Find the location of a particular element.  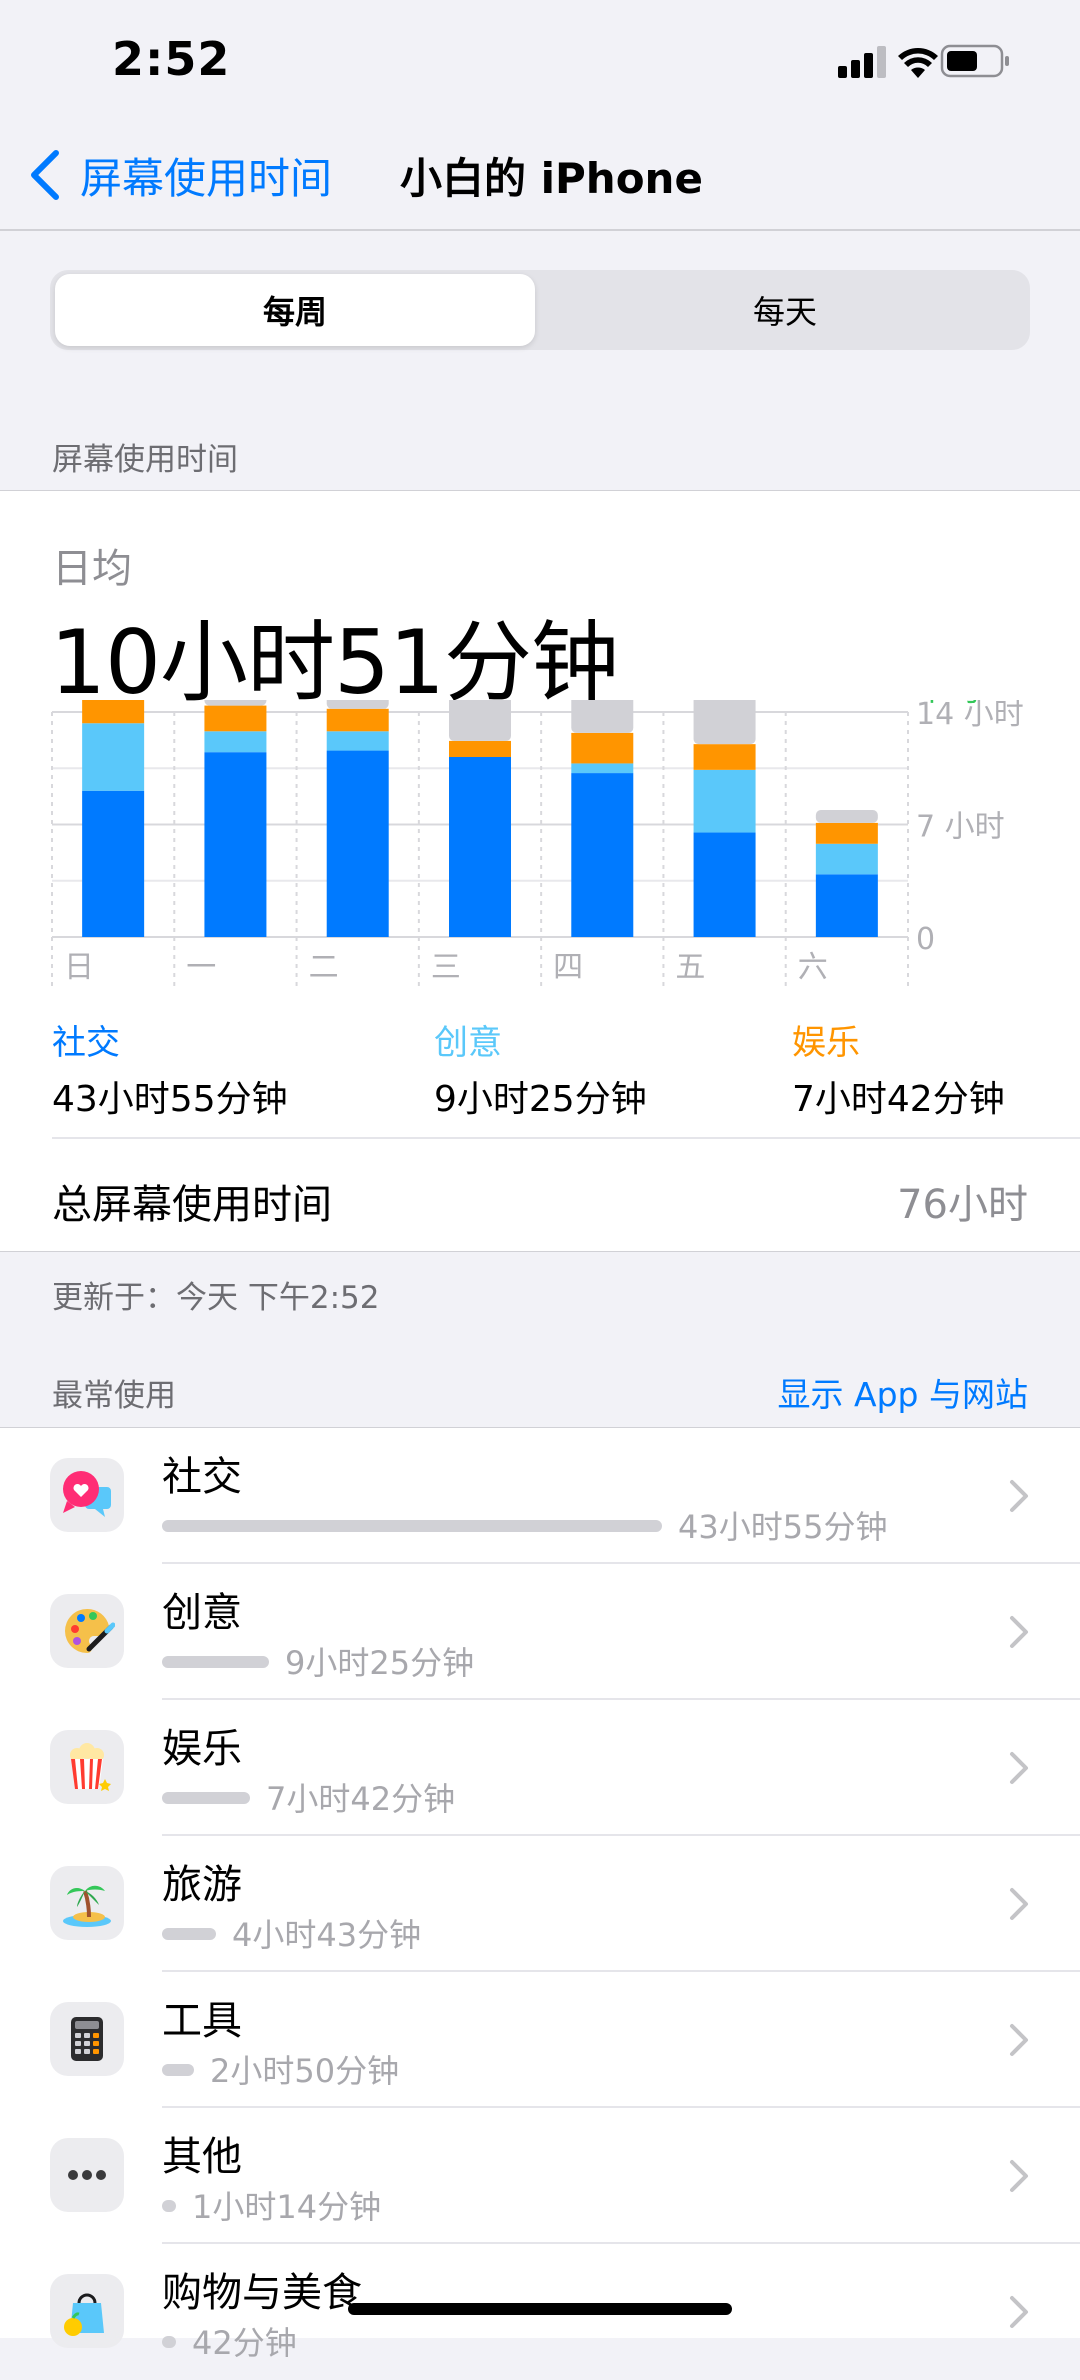

usage-time: 43小时55分钟 is located at coordinates (783, 1527).